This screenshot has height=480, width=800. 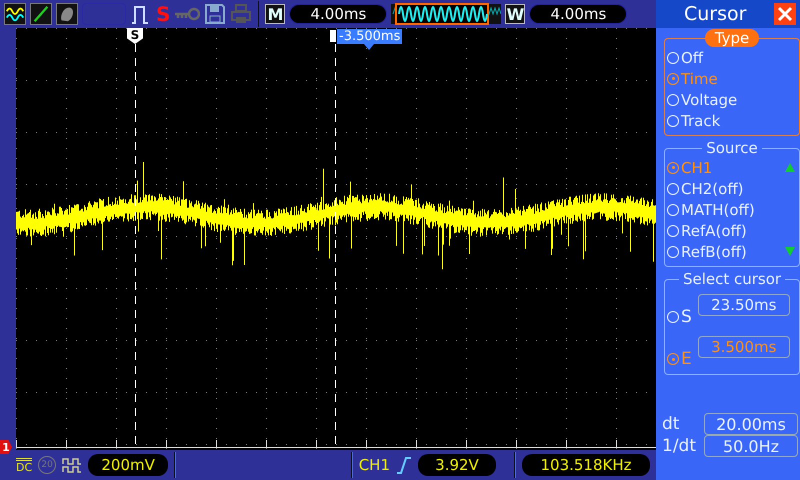 What do you see at coordinates (686, 359) in the screenshot?
I see `option-label: E` at bounding box center [686, 359].